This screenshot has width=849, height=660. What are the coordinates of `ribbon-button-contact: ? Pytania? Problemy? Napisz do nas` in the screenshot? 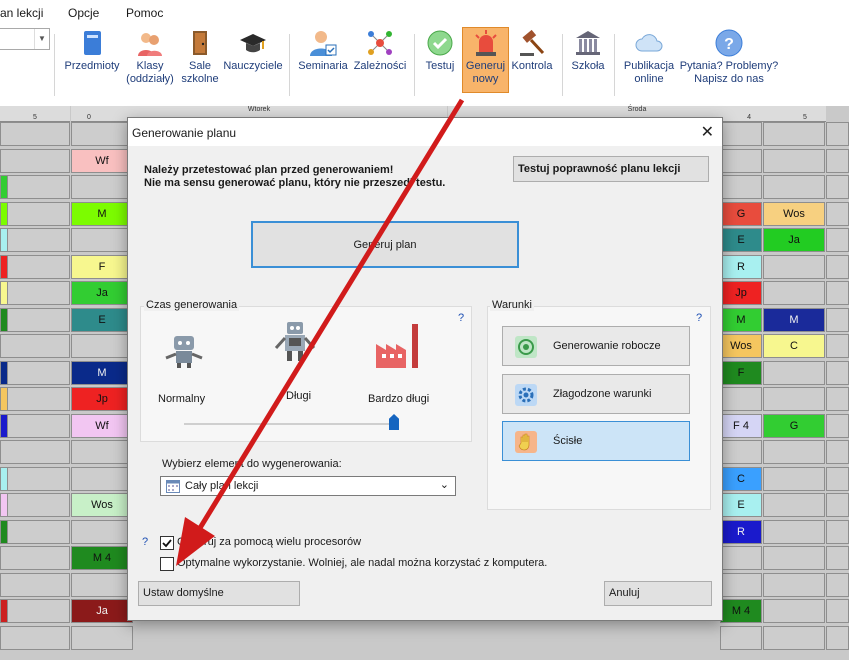 It's located at (729, 57).